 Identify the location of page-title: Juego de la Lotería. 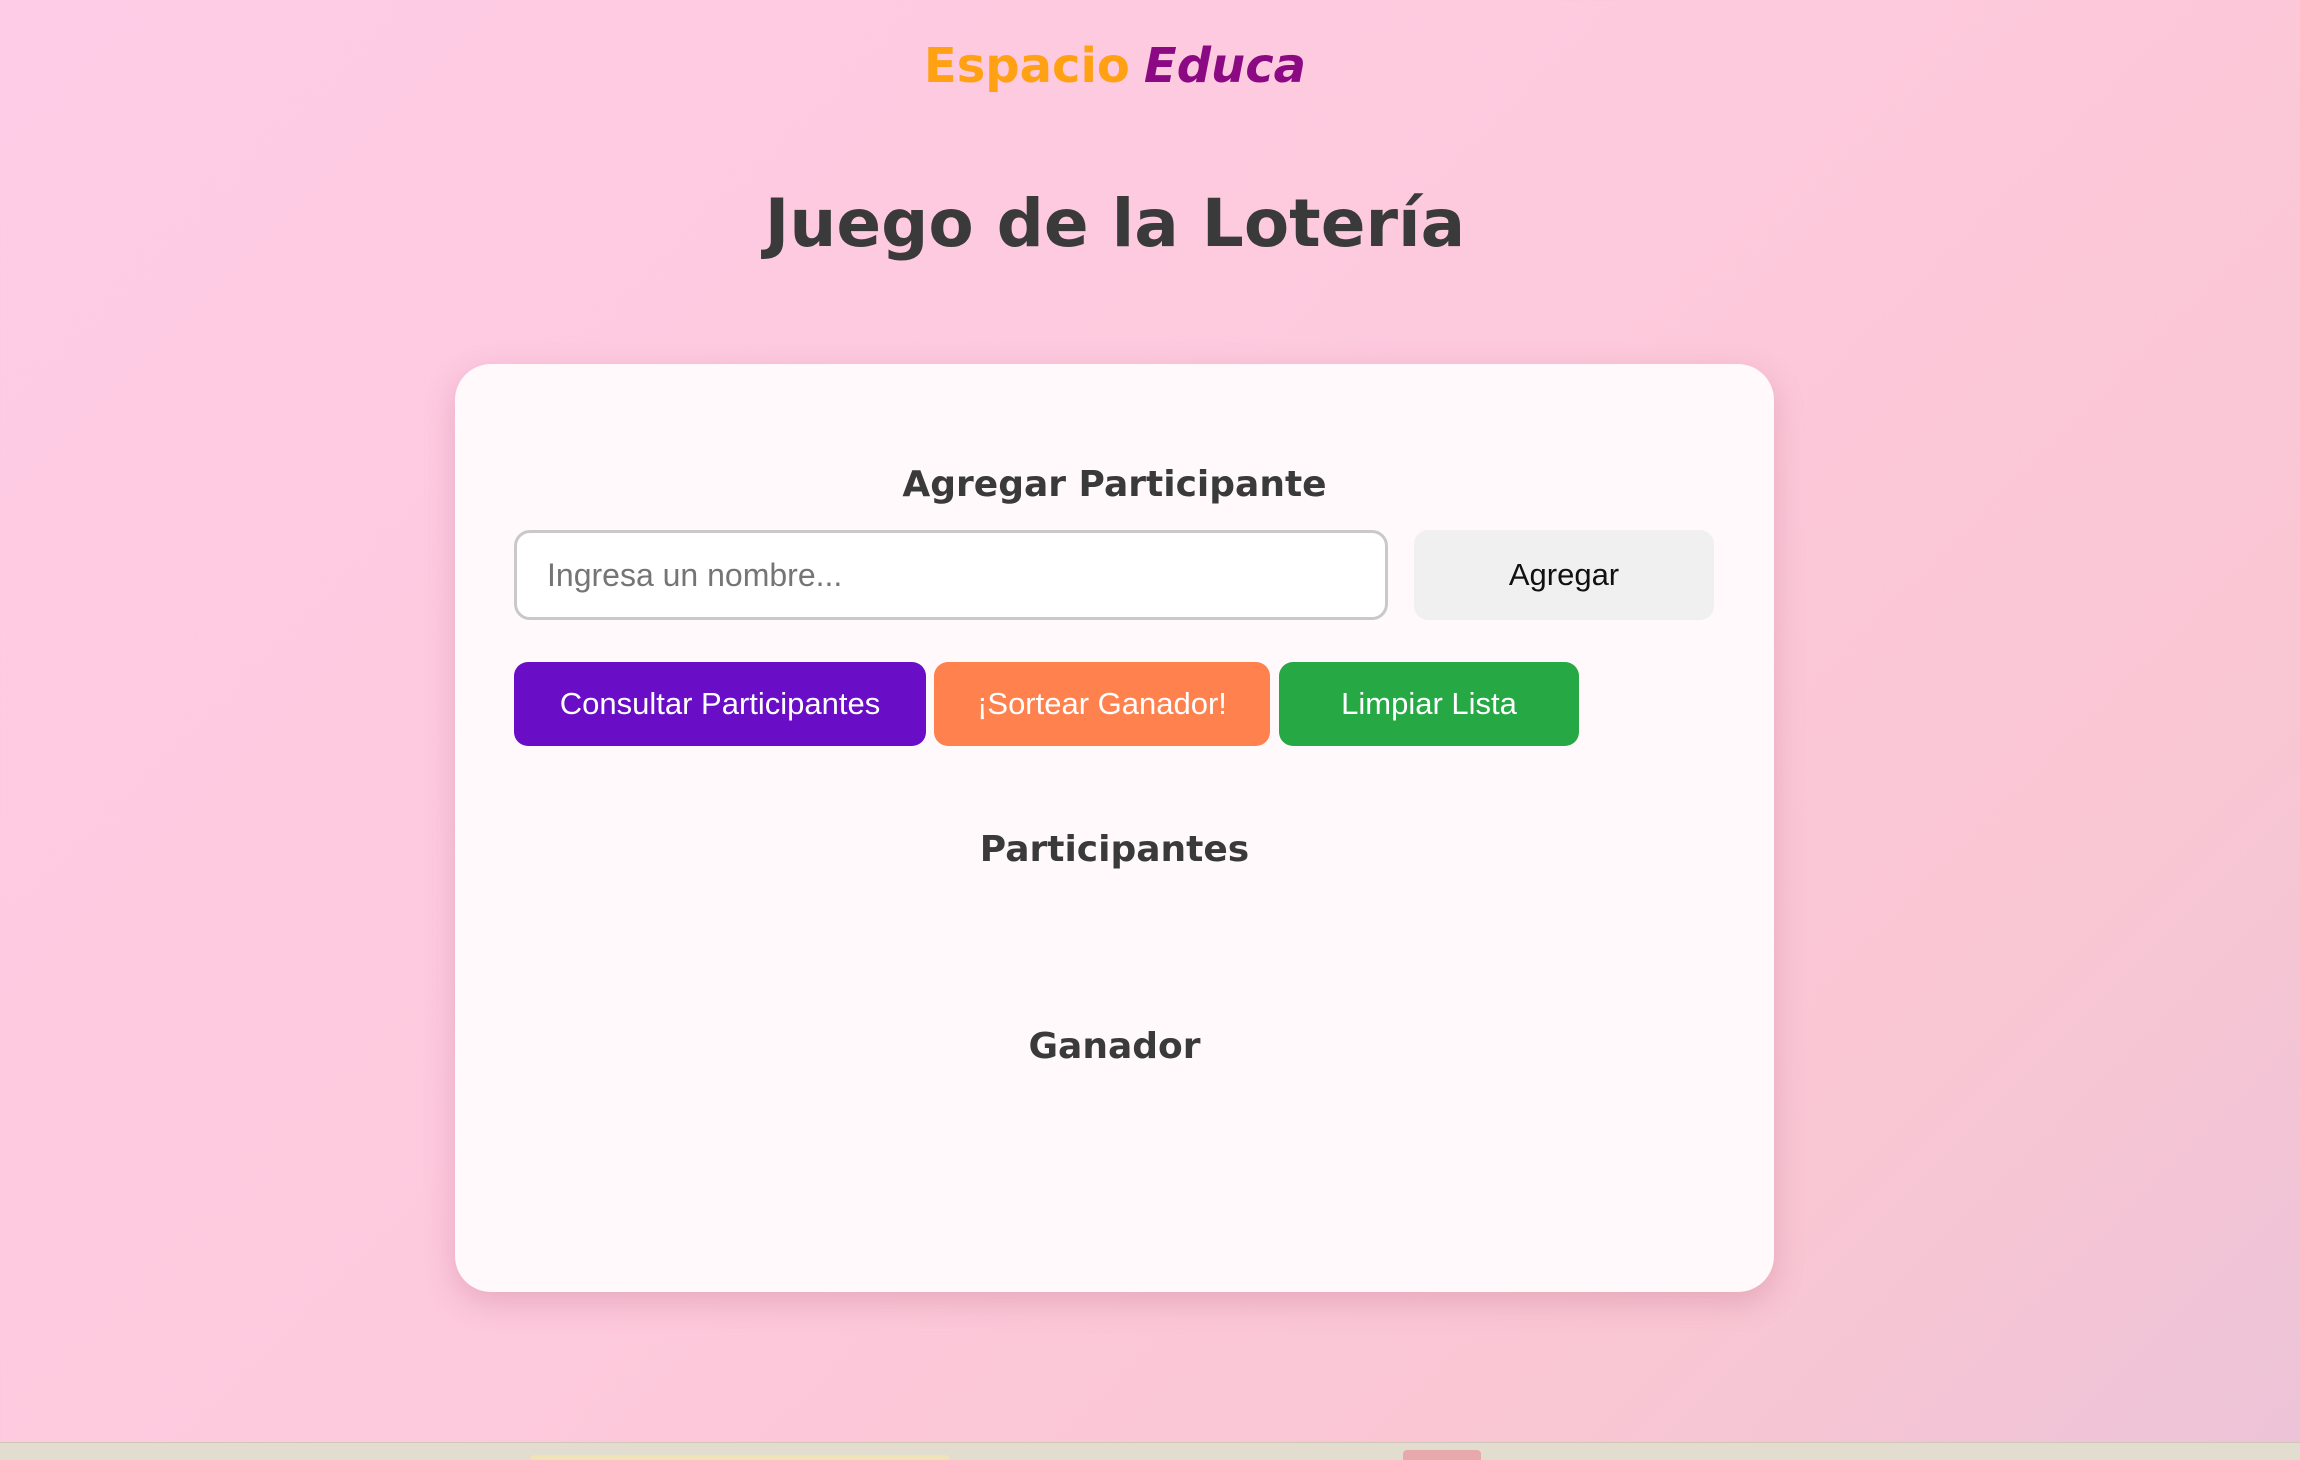
(1115, 223).